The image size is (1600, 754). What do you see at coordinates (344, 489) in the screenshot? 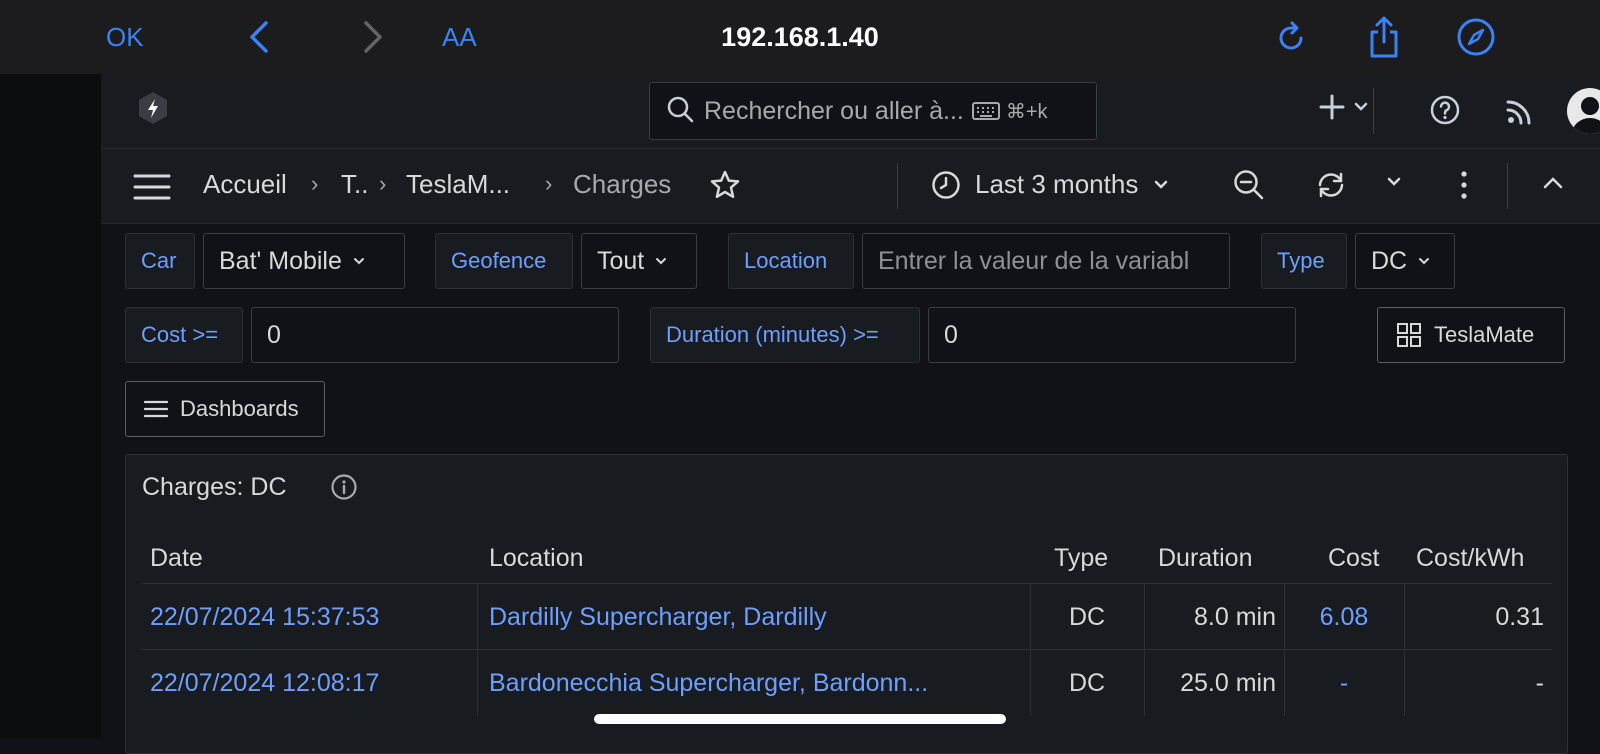
I see `info-icon` at bounding box center [344, 489].